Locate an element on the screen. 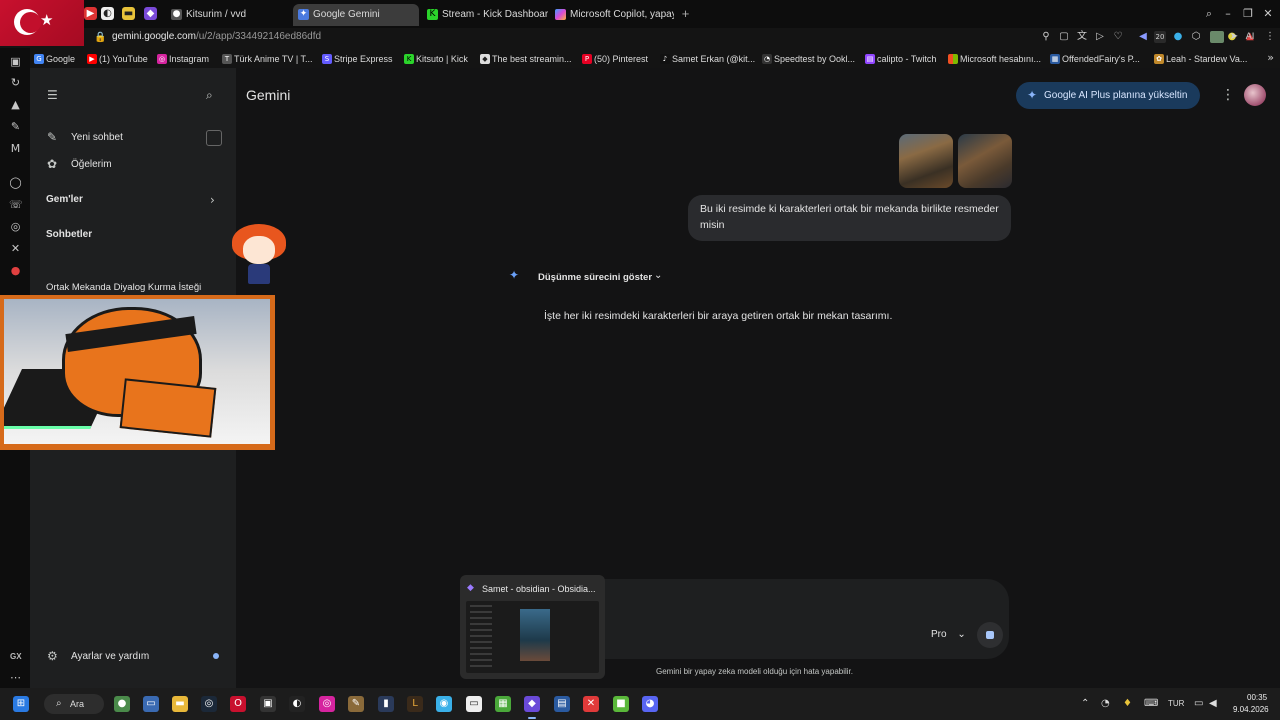  tab-microsoft-copilot: Microsoft Copilot, yapay z is located at coordinates (612, 15).